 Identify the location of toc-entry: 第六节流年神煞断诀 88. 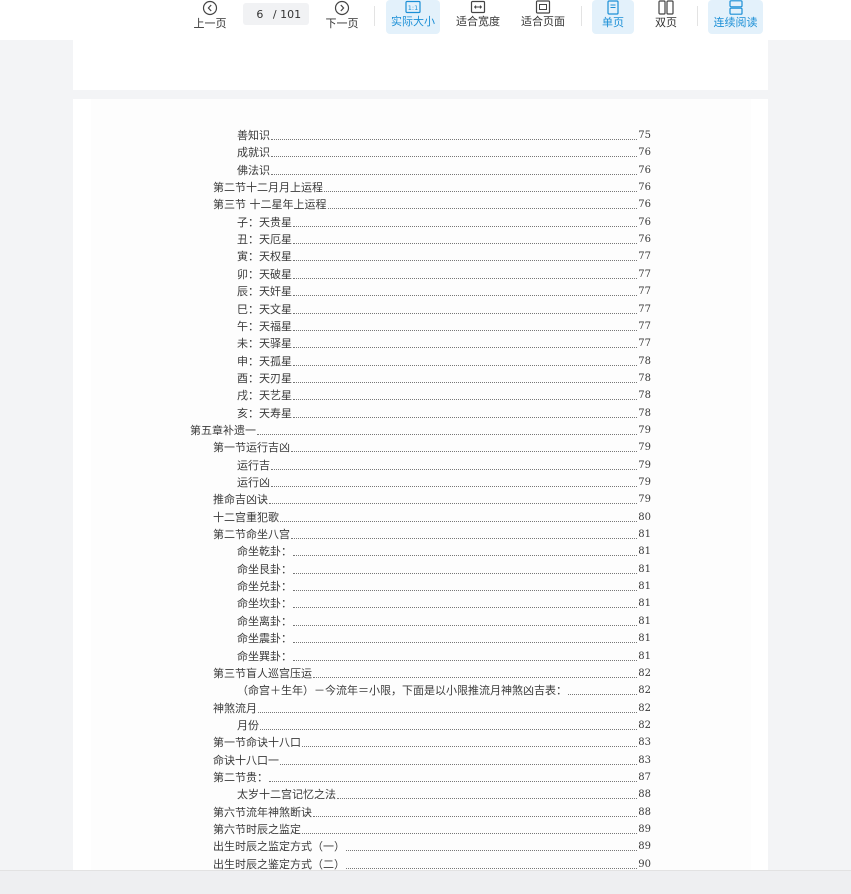
(432, 811).